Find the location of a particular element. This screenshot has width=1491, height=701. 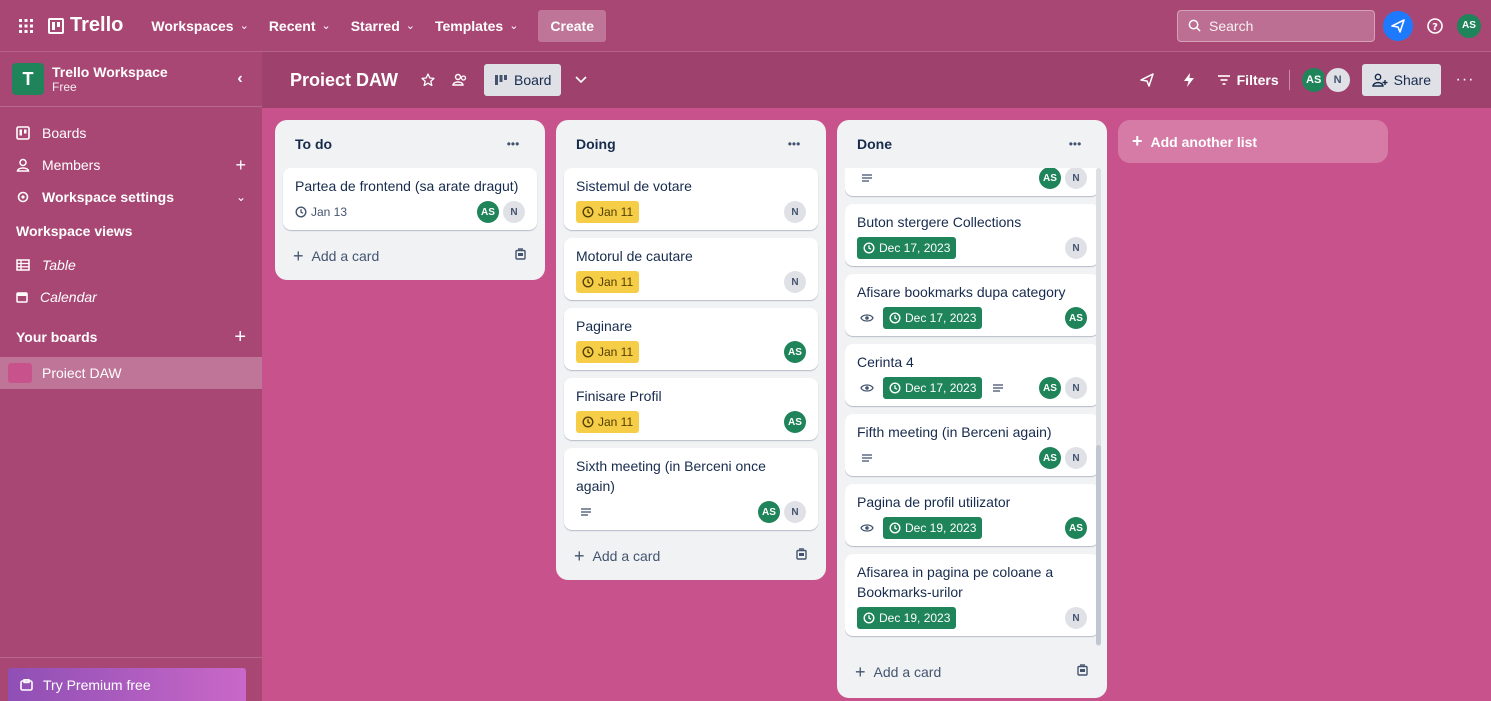

sidebar-board-proiect-daw: Proiect DAW is located at coordinates (131, 373).